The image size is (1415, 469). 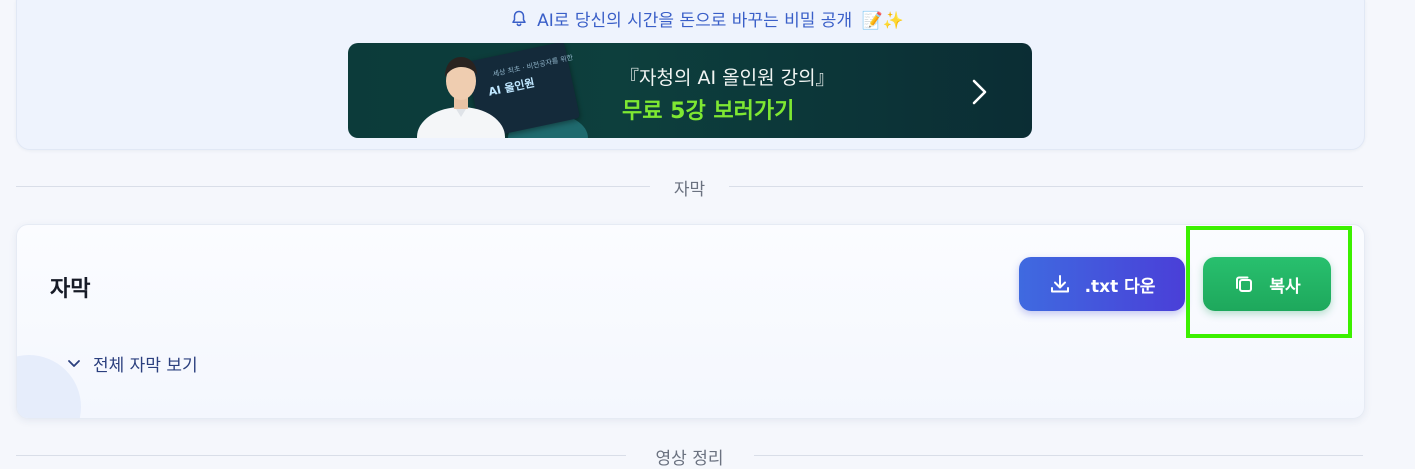 I want to click on download-txt-button: .txt 다운, so click(x=1102, y=284).